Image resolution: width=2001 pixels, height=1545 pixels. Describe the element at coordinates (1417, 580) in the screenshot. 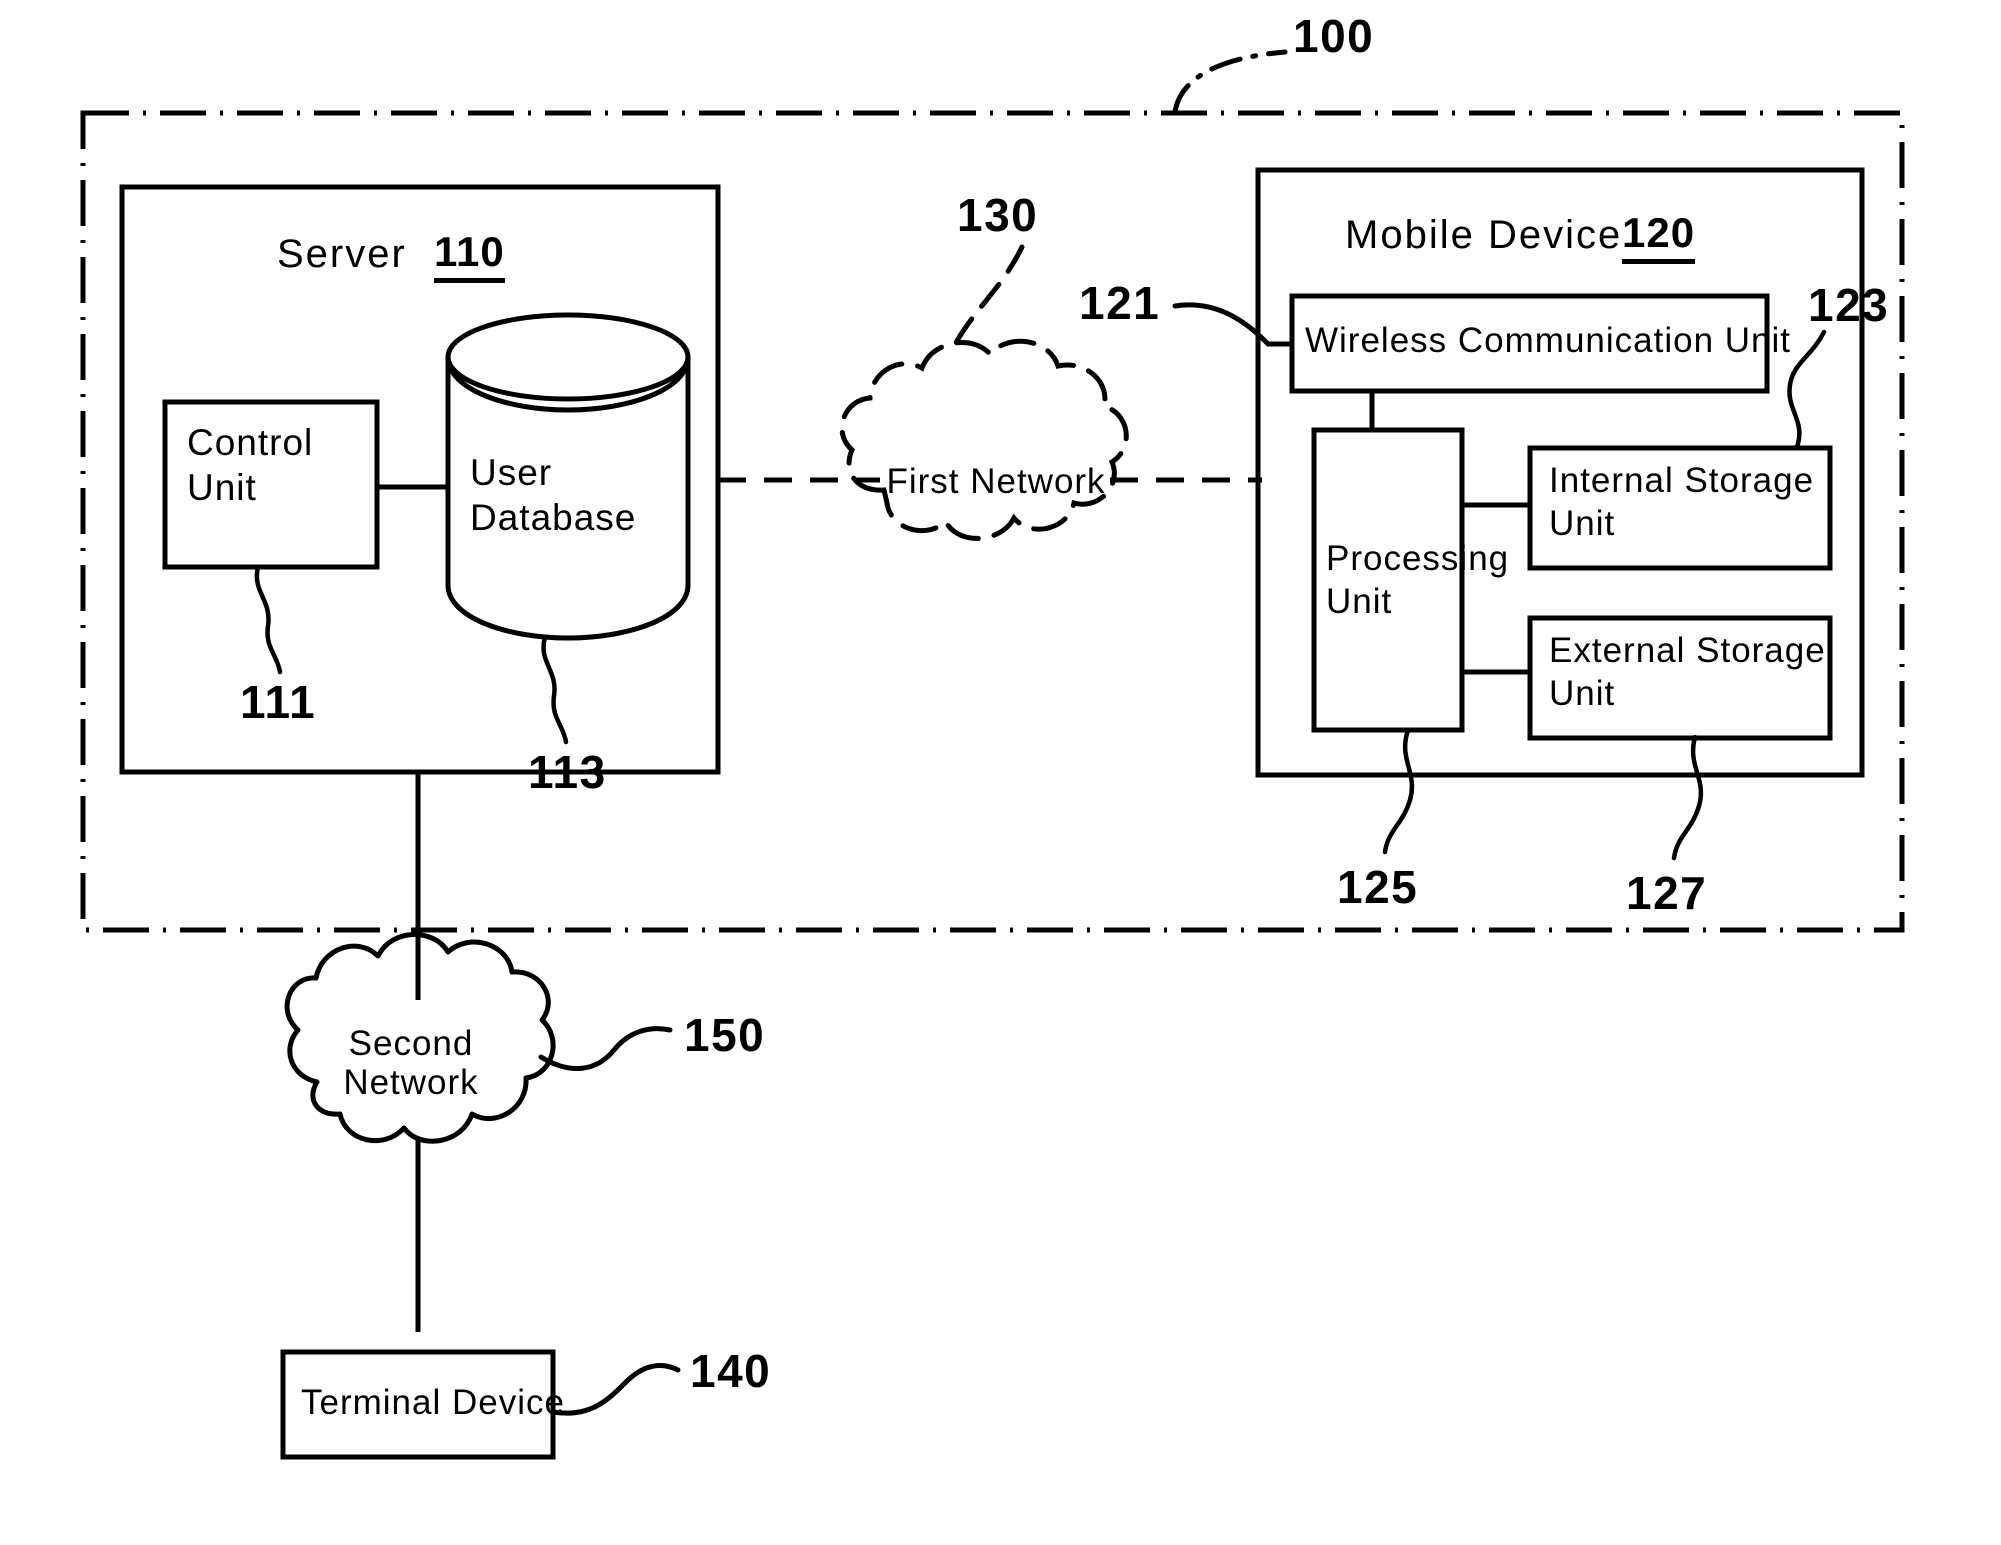

I see `processing-unit-label: Processing Unit` at that location.